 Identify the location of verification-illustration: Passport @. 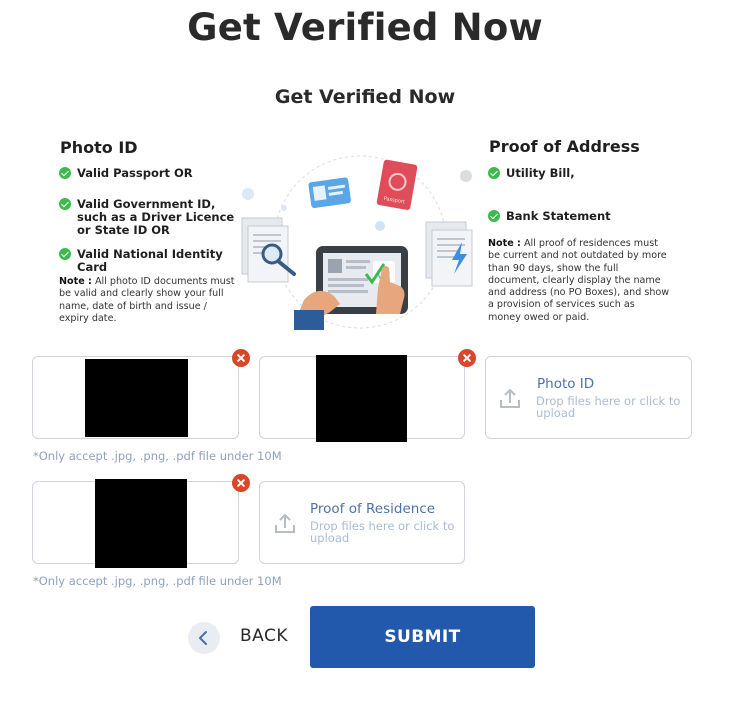
(357, 242).